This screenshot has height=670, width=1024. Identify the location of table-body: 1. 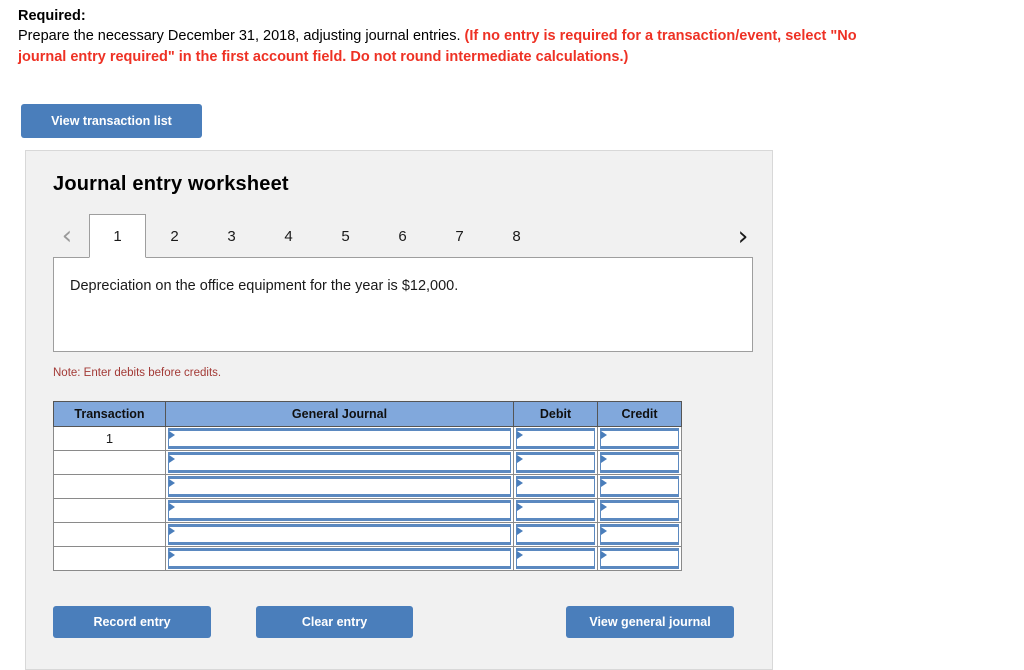
(367, 498).